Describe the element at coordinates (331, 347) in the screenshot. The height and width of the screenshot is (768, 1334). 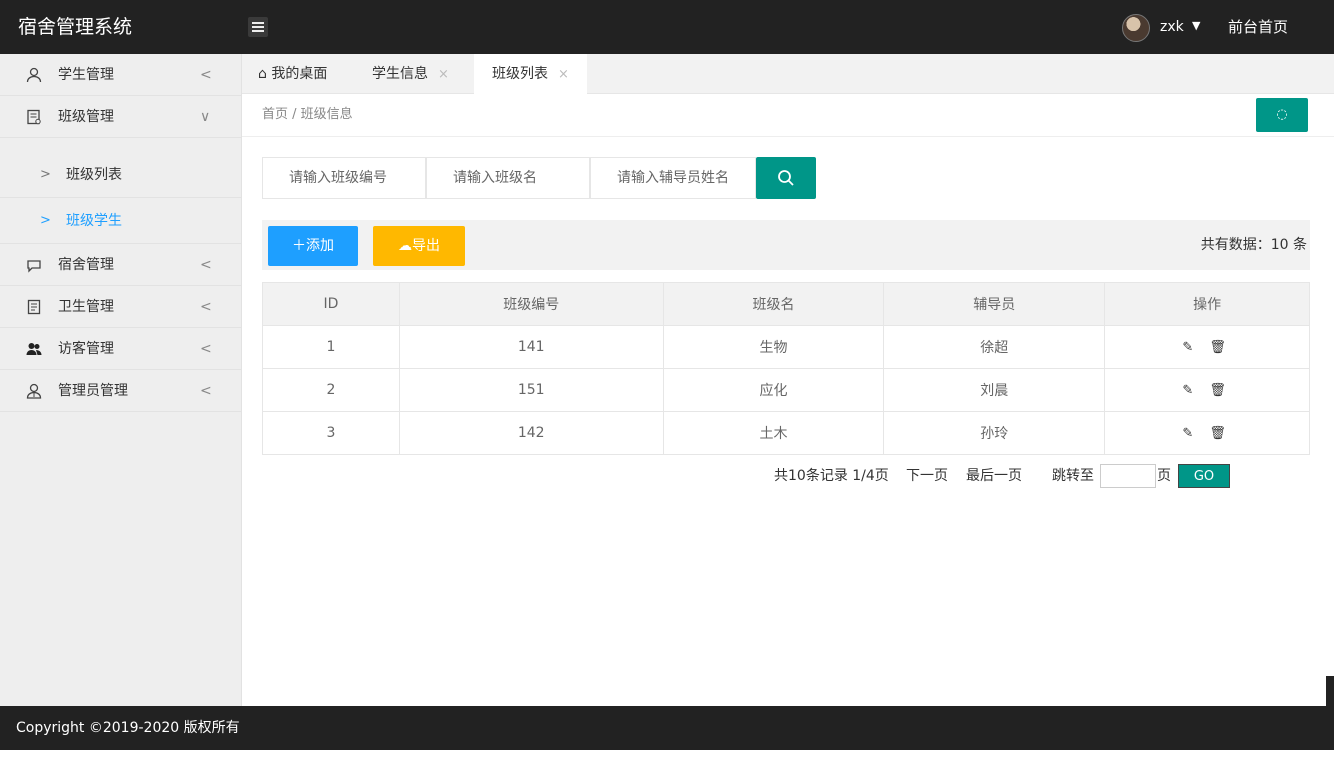
I see `cell-id: 1` at that location.